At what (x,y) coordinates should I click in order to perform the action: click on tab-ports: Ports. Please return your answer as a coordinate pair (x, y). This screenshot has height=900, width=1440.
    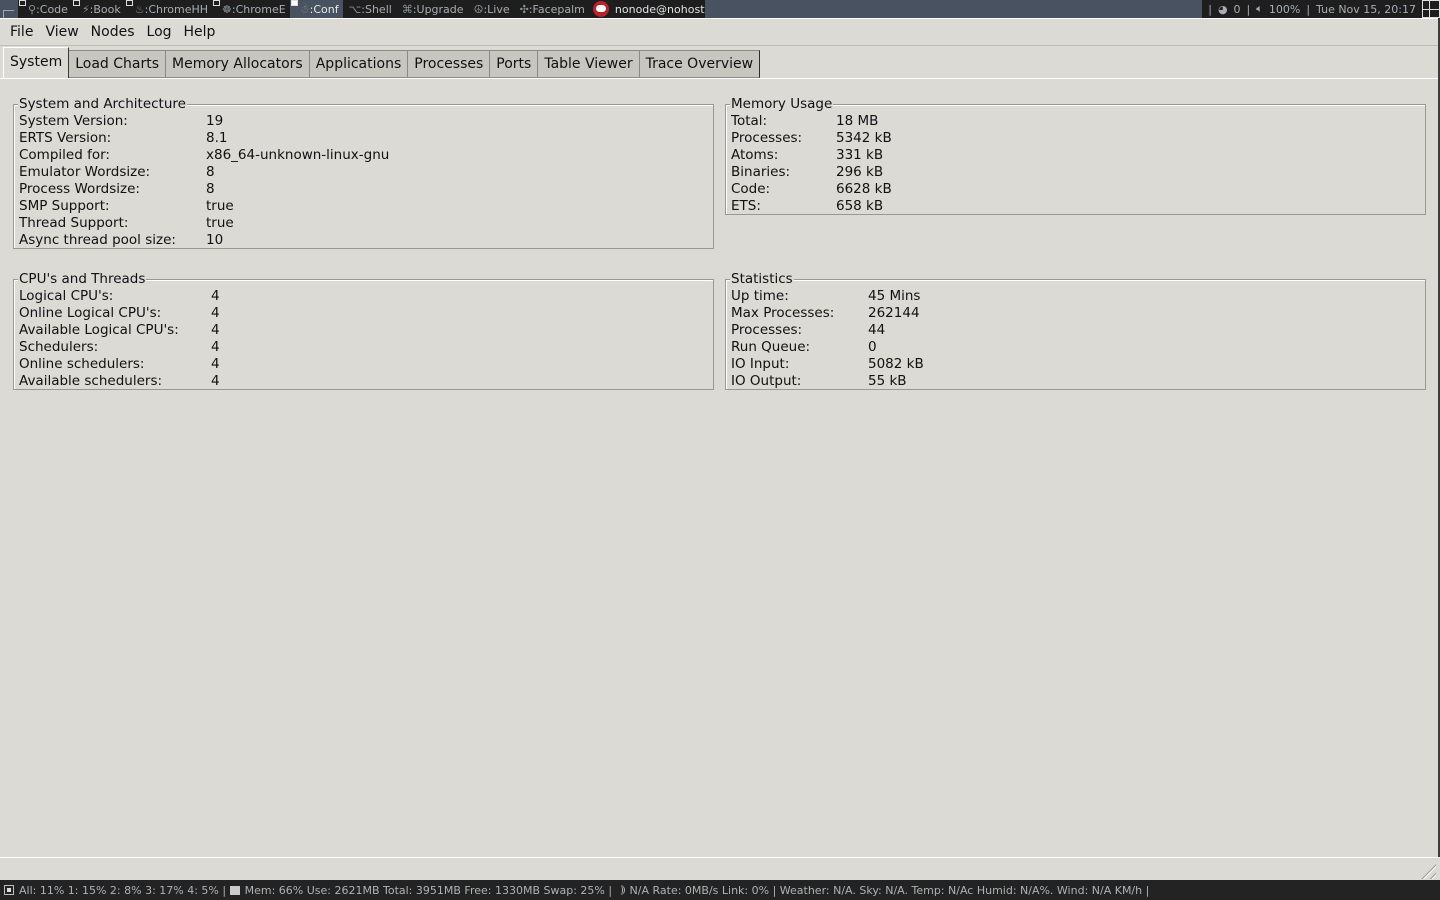
    Looking at the image, I should click on (514, 64).